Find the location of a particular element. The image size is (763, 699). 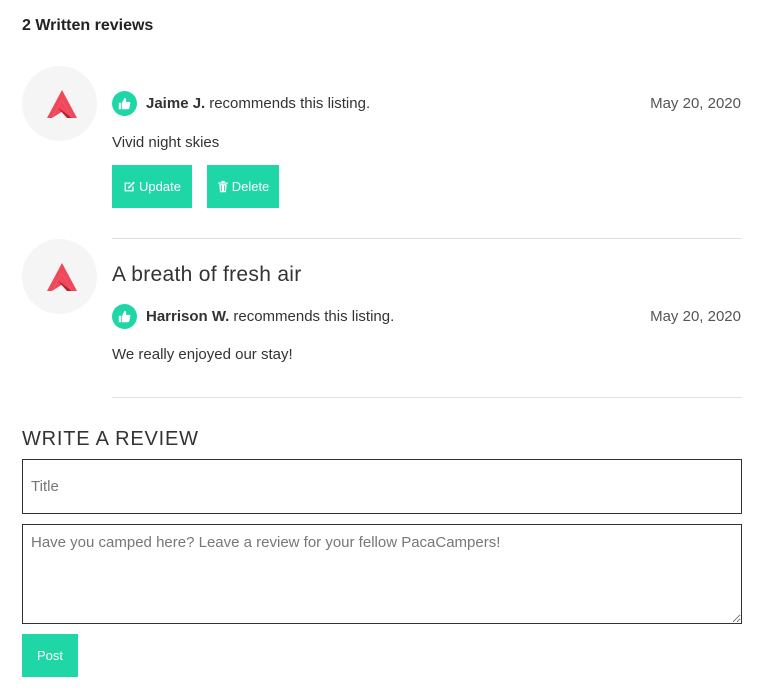

edit-icon is located at coordinates (129, 186).